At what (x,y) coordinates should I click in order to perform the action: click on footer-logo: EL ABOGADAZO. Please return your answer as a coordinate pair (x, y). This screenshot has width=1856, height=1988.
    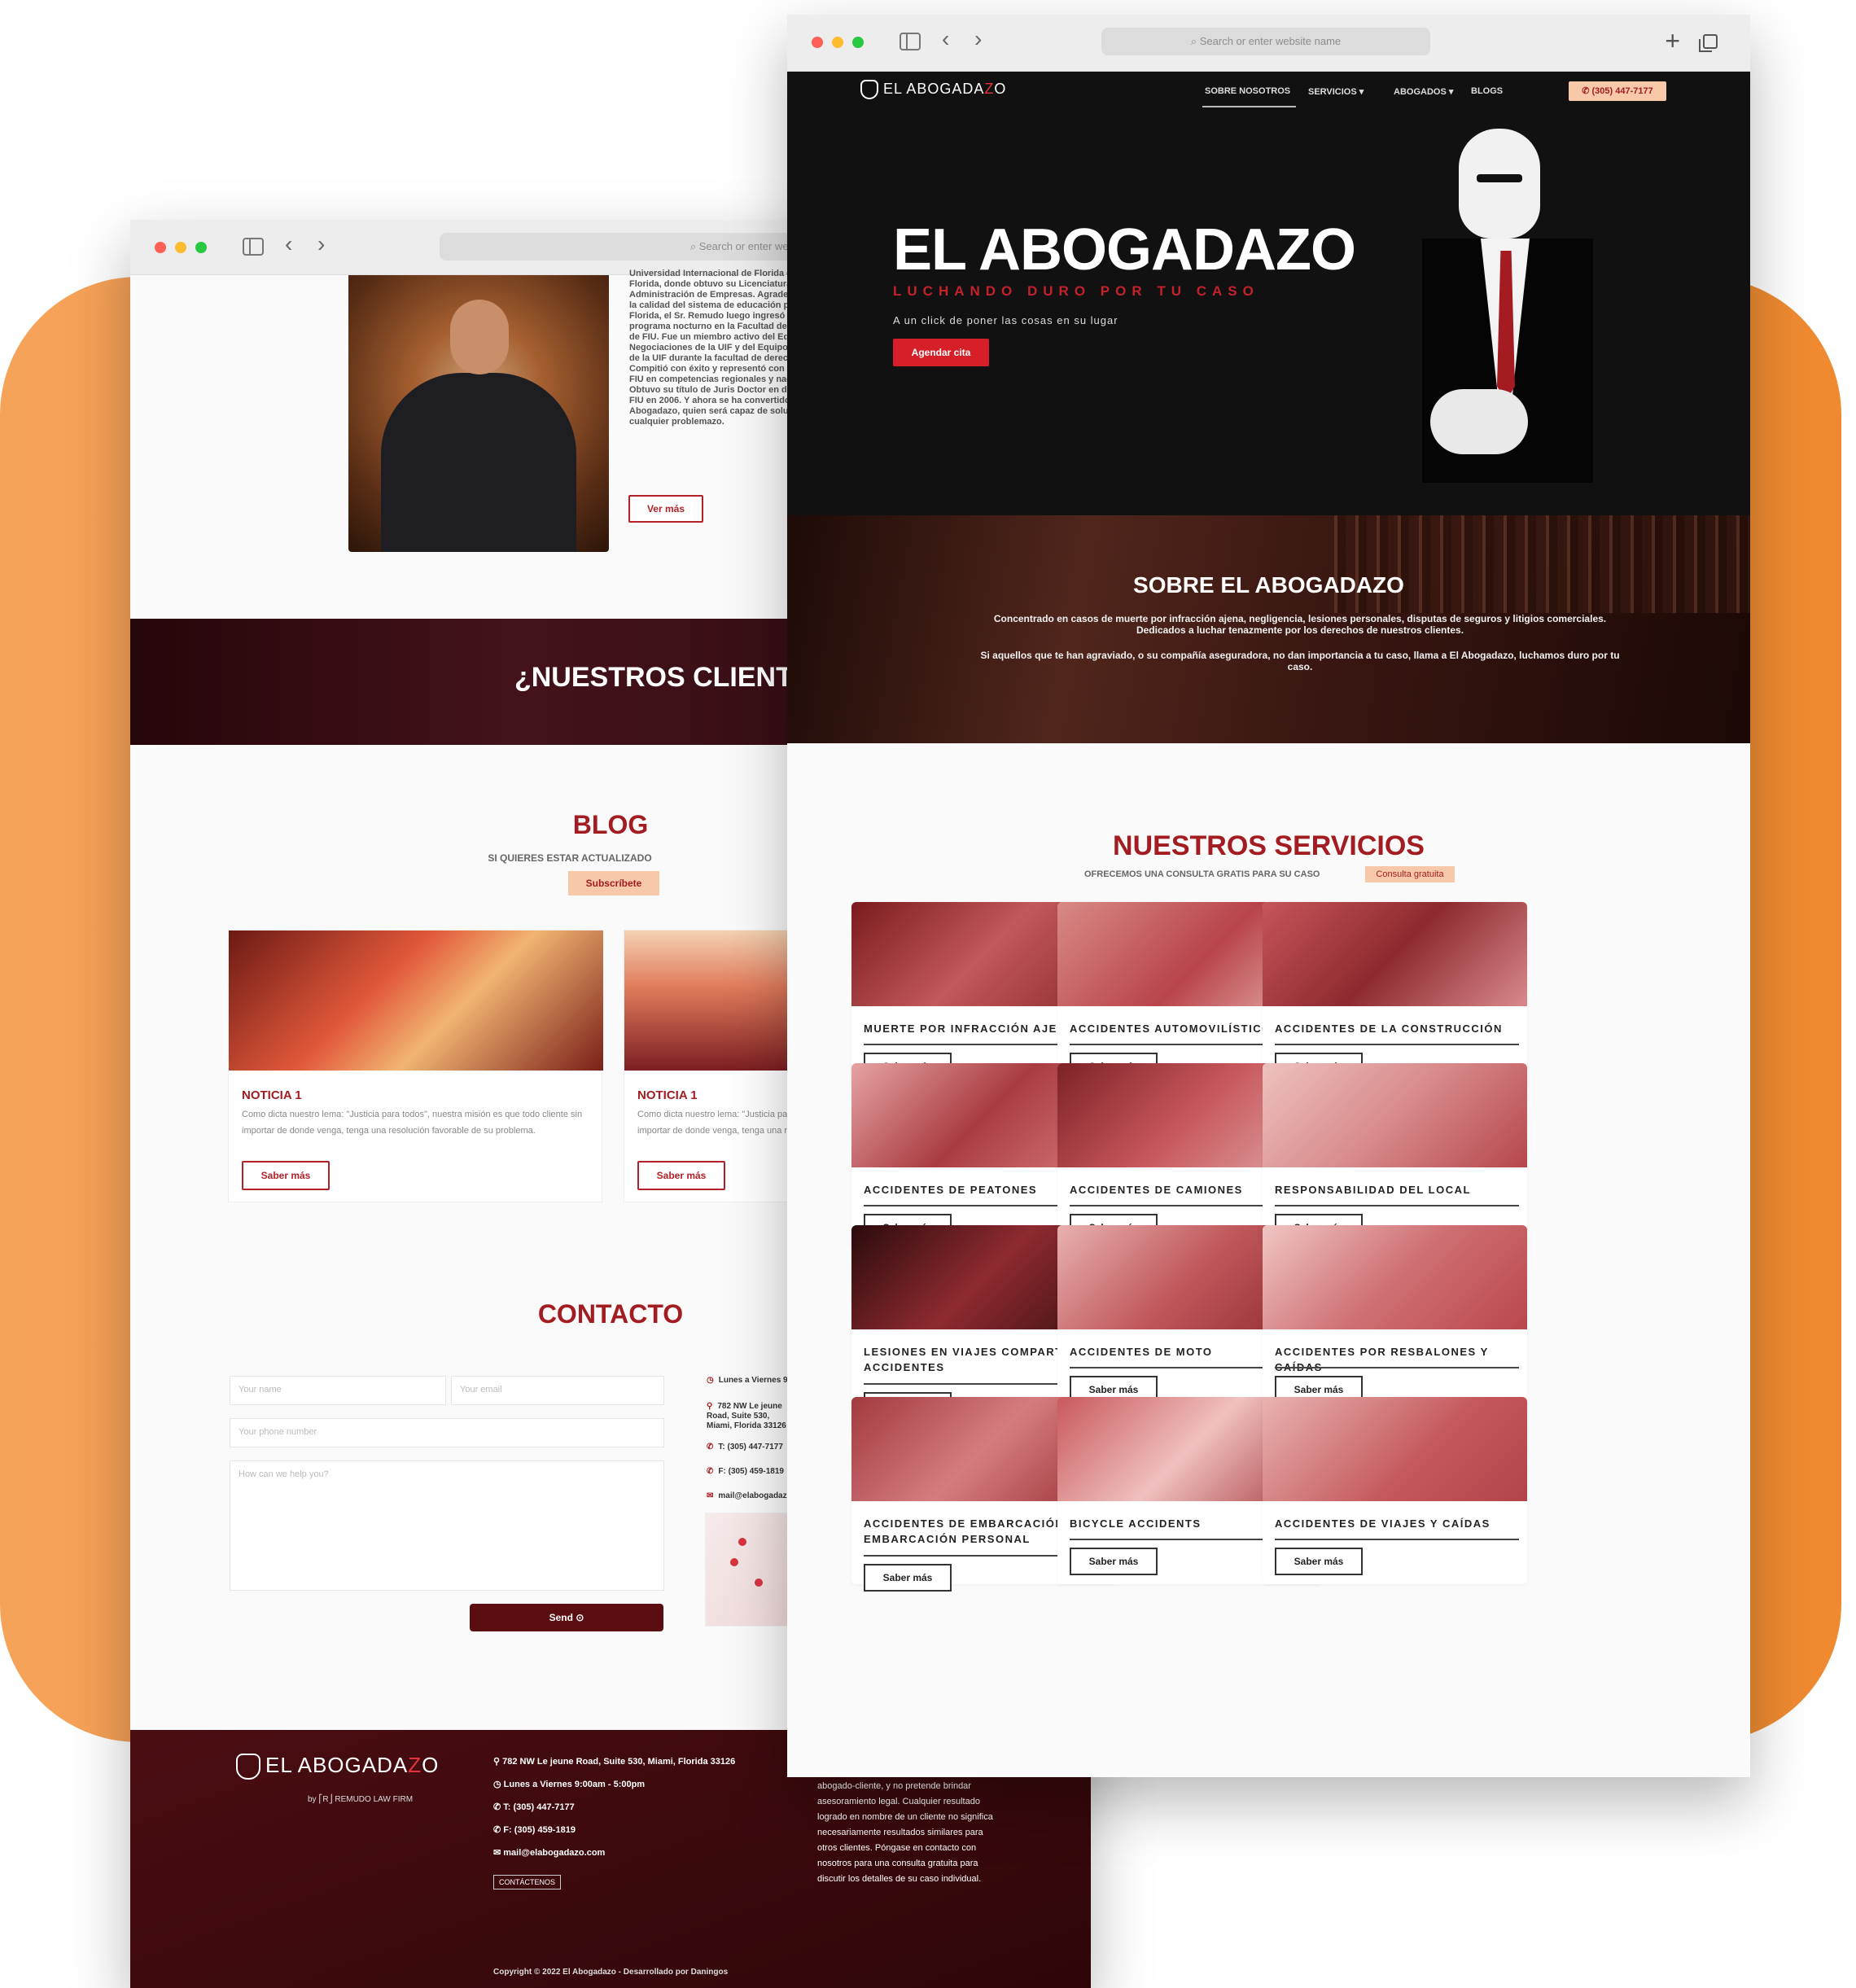
    Looking at the image, I should click on (337, 1766).